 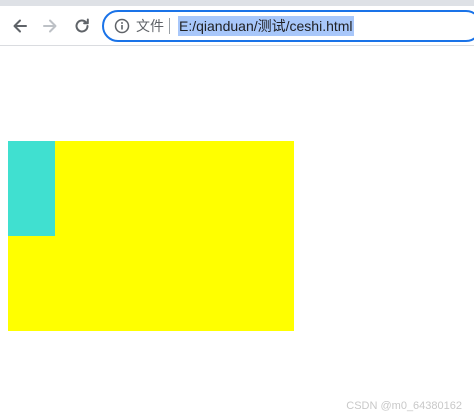 What do you see at coordinates (404, 406) in the screenshot?
I see `watermark: CSDN @m0_64380162` at bounding box center [404, 406].